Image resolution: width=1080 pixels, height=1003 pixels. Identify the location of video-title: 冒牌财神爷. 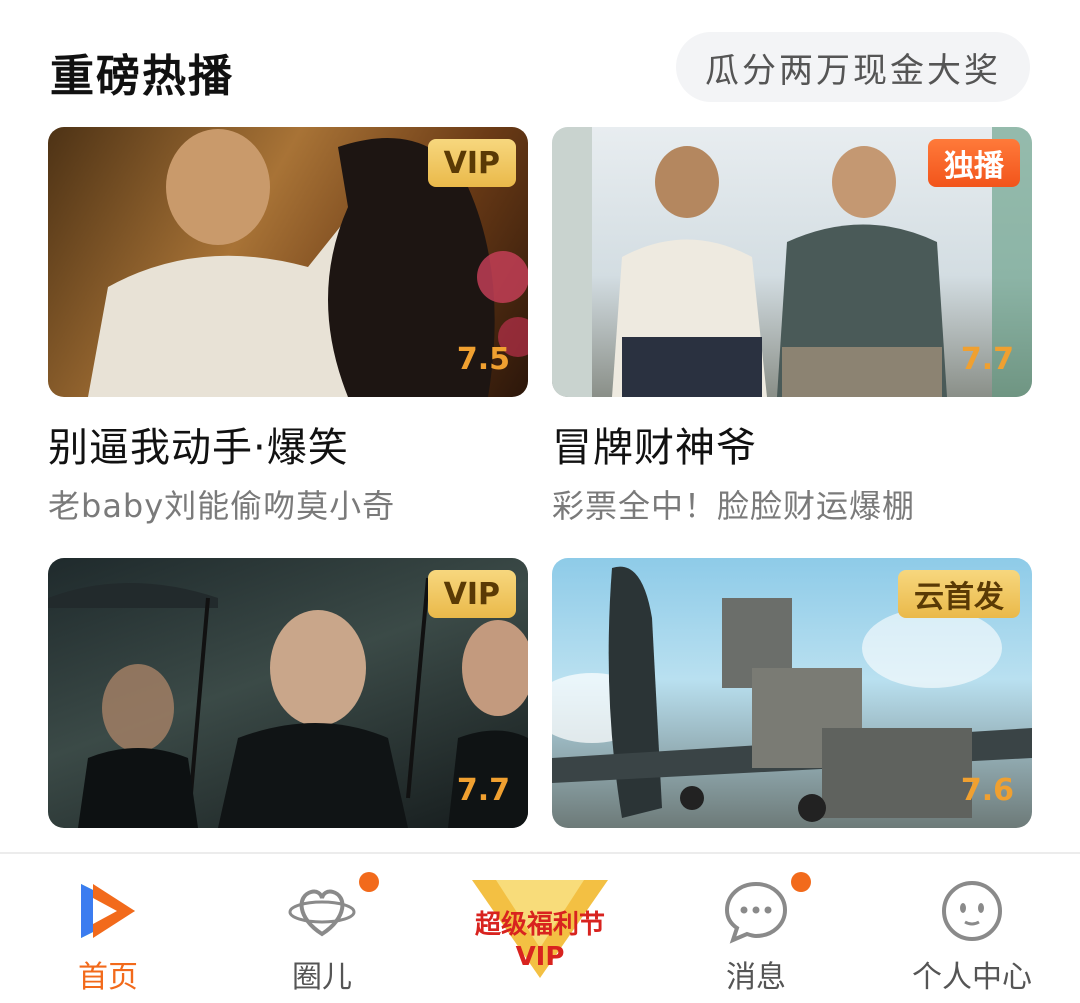
(792, 444).